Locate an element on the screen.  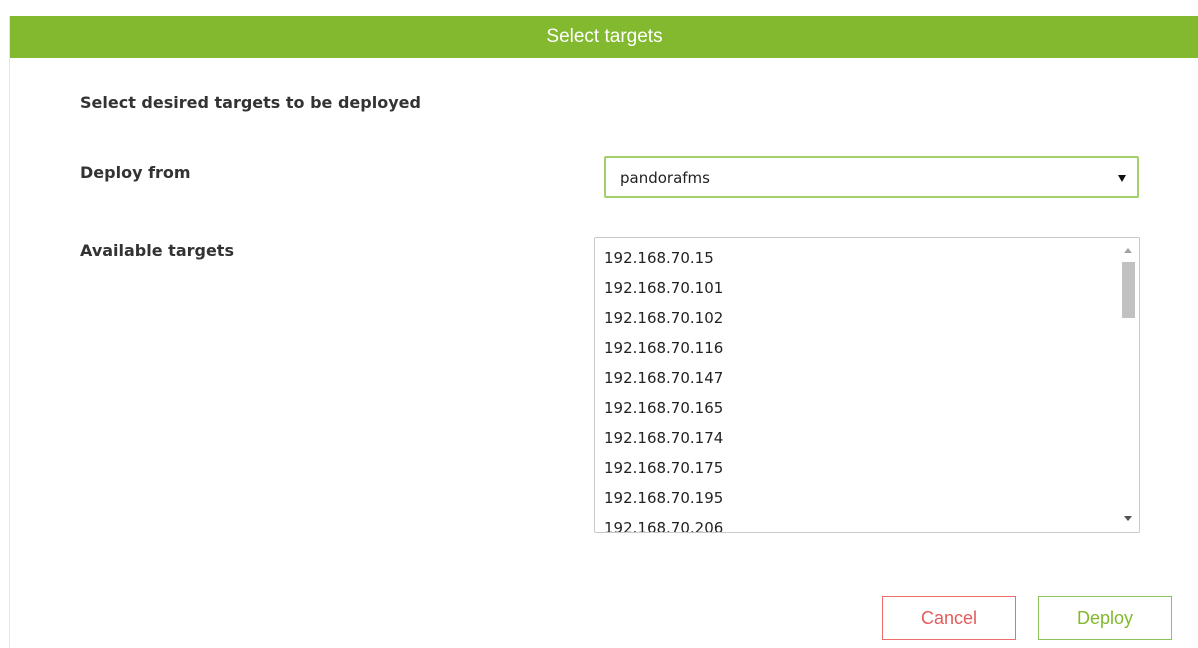
target-option: 192.168.70.175 is located at coordinates (856, 468).